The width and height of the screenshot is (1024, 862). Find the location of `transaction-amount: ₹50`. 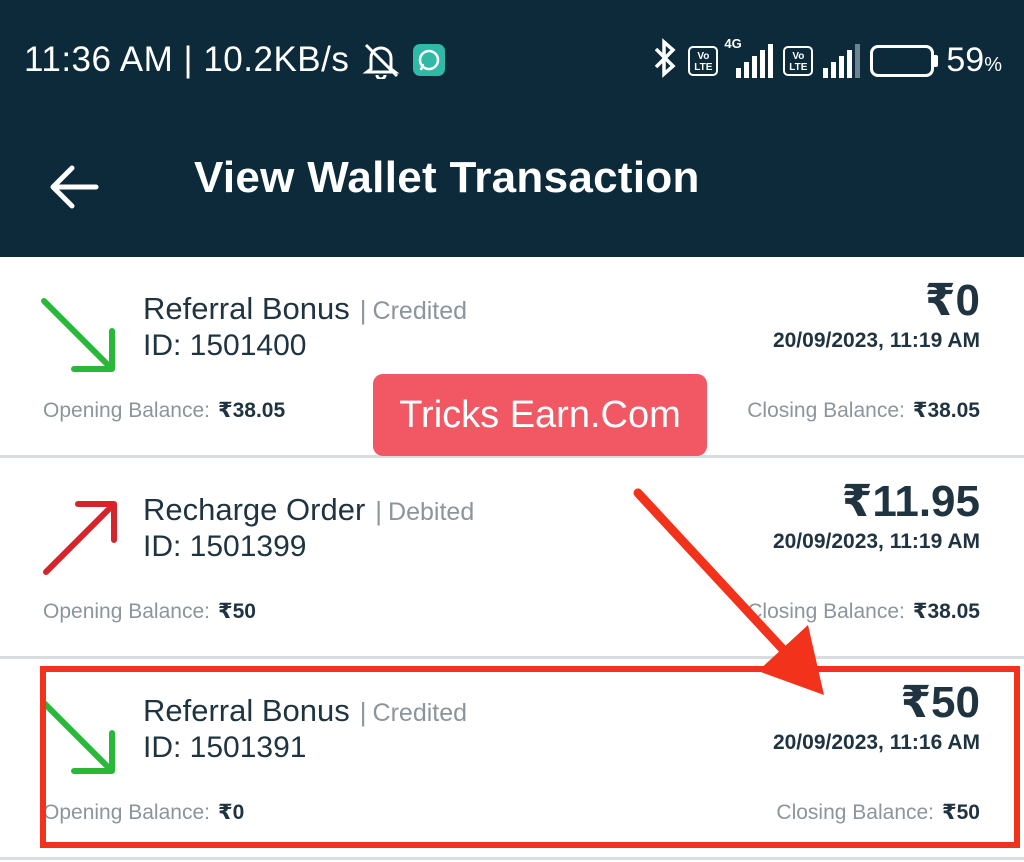

transaction-amount: ₹50 is located at coordinates (940, 702).